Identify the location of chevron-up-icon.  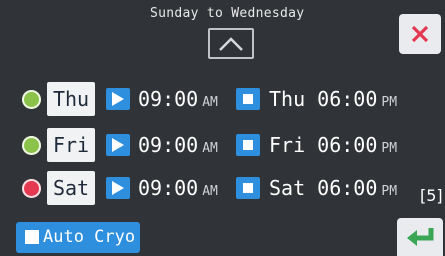
(231, 44).